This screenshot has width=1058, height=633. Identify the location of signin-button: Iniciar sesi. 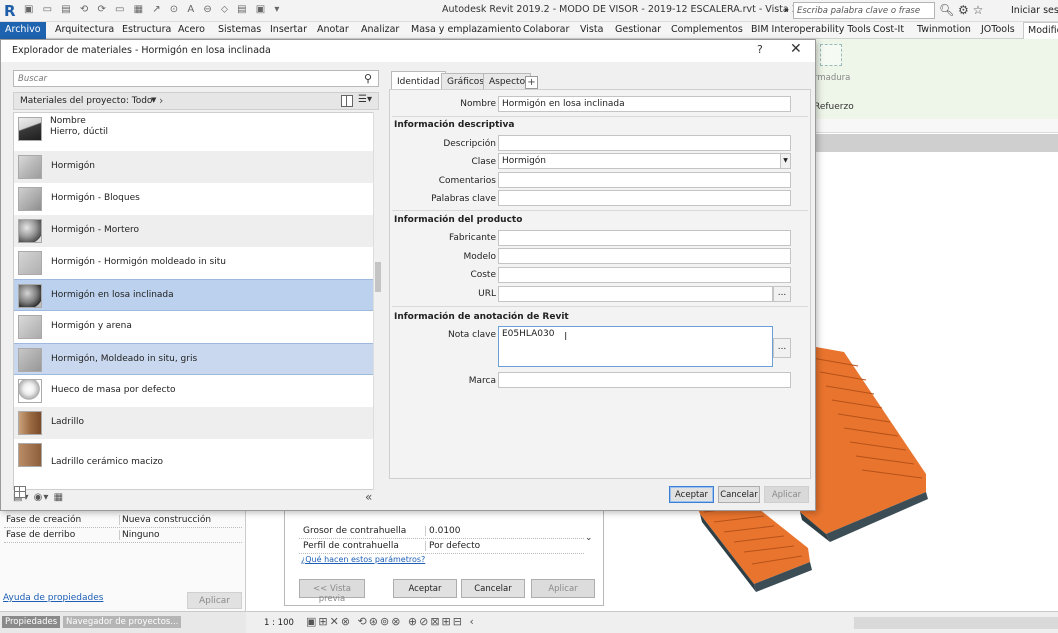
(1034, 10).